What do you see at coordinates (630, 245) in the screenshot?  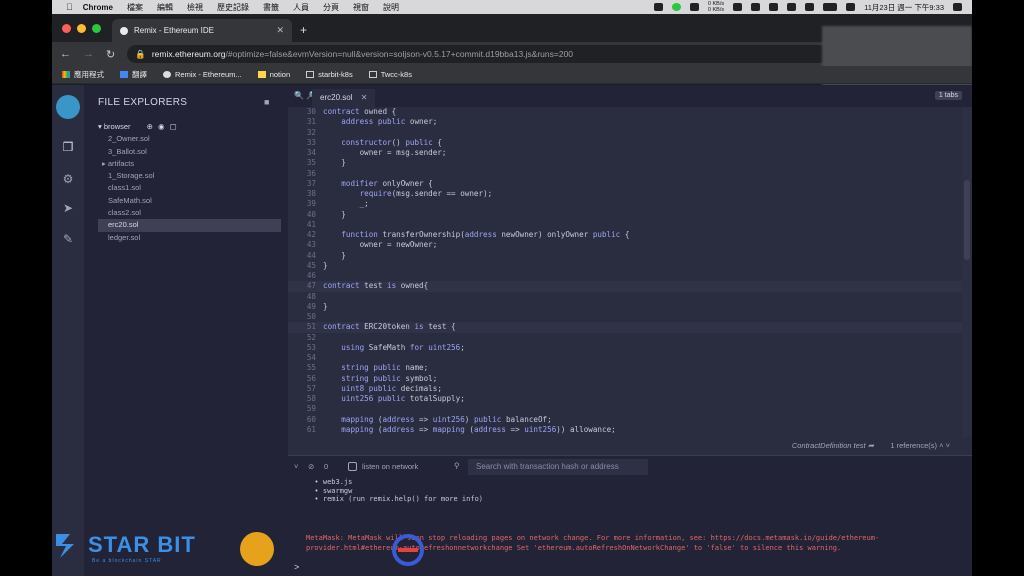 I see `code-line: 43 owner = newOwner;` at bounding box center [630, 245].